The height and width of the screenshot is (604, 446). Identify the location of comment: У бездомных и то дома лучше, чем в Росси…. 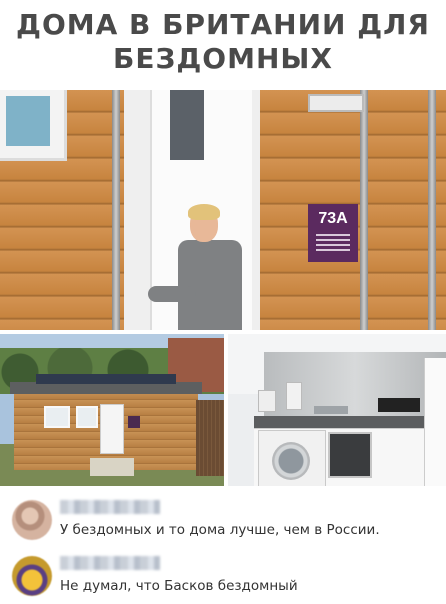
(223, 520).